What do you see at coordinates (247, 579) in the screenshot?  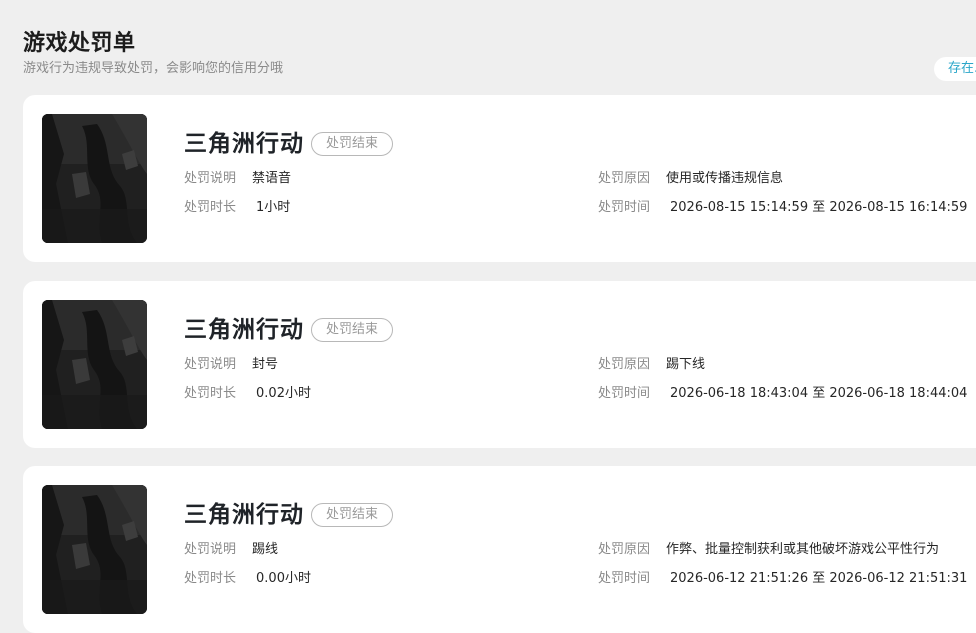 I see `field-duration: 处罚时长 0.00小时` at bounding box center [247, 579].